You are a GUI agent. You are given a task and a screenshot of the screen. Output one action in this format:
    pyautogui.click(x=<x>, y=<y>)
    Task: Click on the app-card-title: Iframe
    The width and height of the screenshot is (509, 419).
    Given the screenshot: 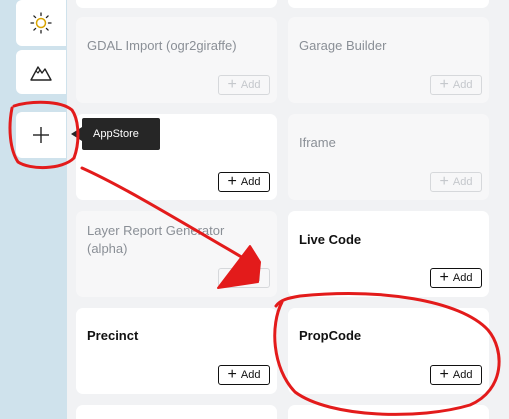 What is the action you would take?
    pyautogui.click(x=317, y=142)
    